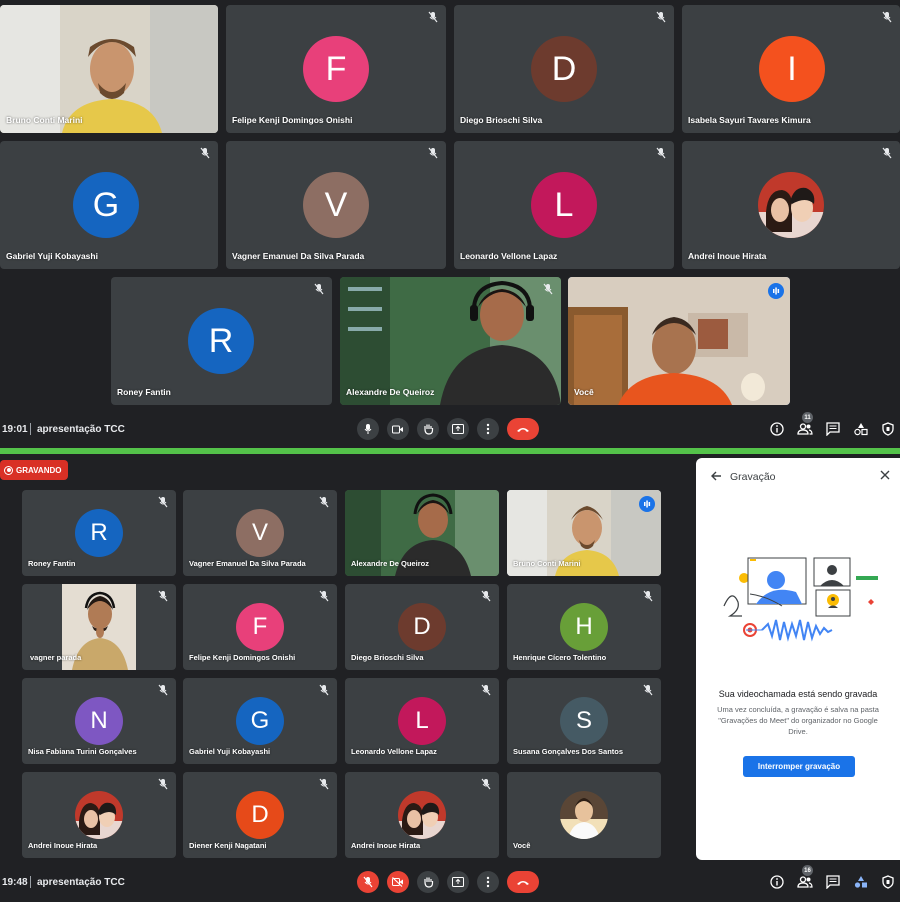 The width and height of the screenshot is (900, 902). I want to click on video-tile: vagner parada, so click(99, 627).